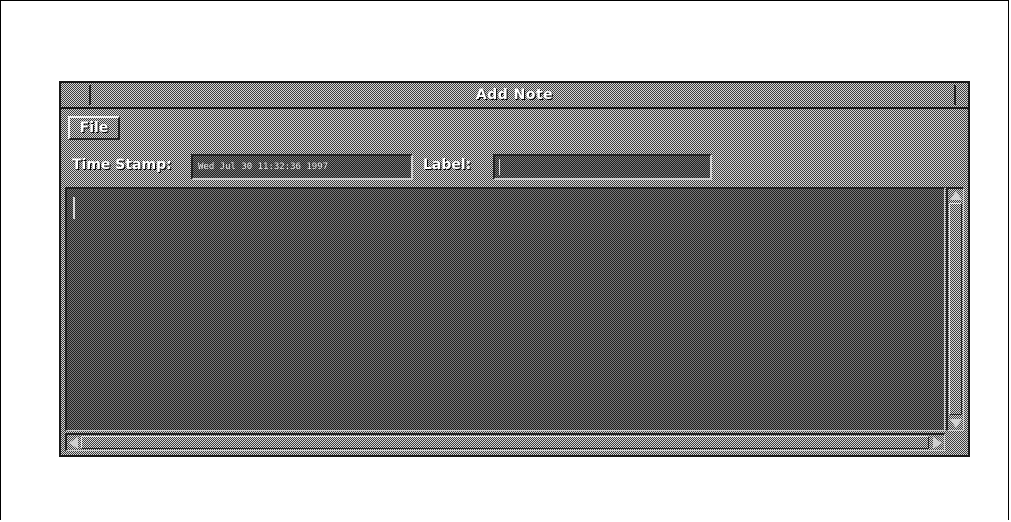 The image size is (1011, 522). What do you see at coordinates (956, 423) in the screenshot?
I see `arrow-down-icon` at bounding box center [956, 423].